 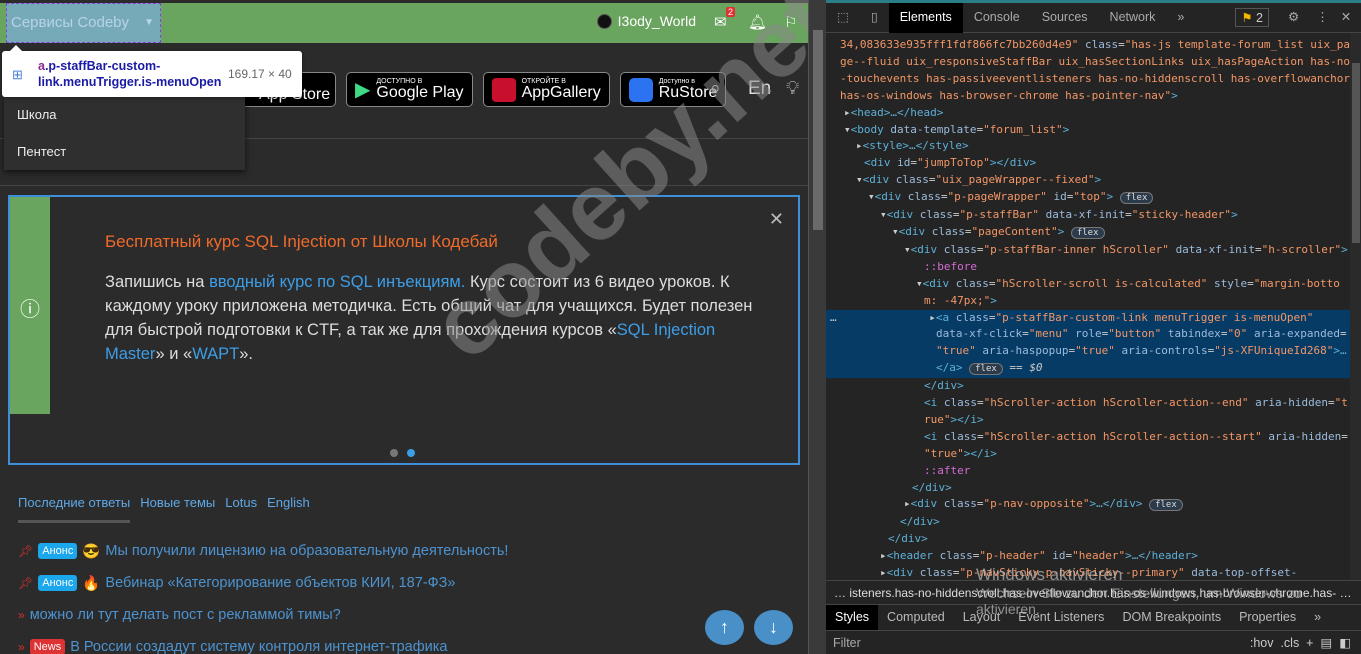 I want to click on tab-new-threads: Новые темы, so click(x=177, y=509).